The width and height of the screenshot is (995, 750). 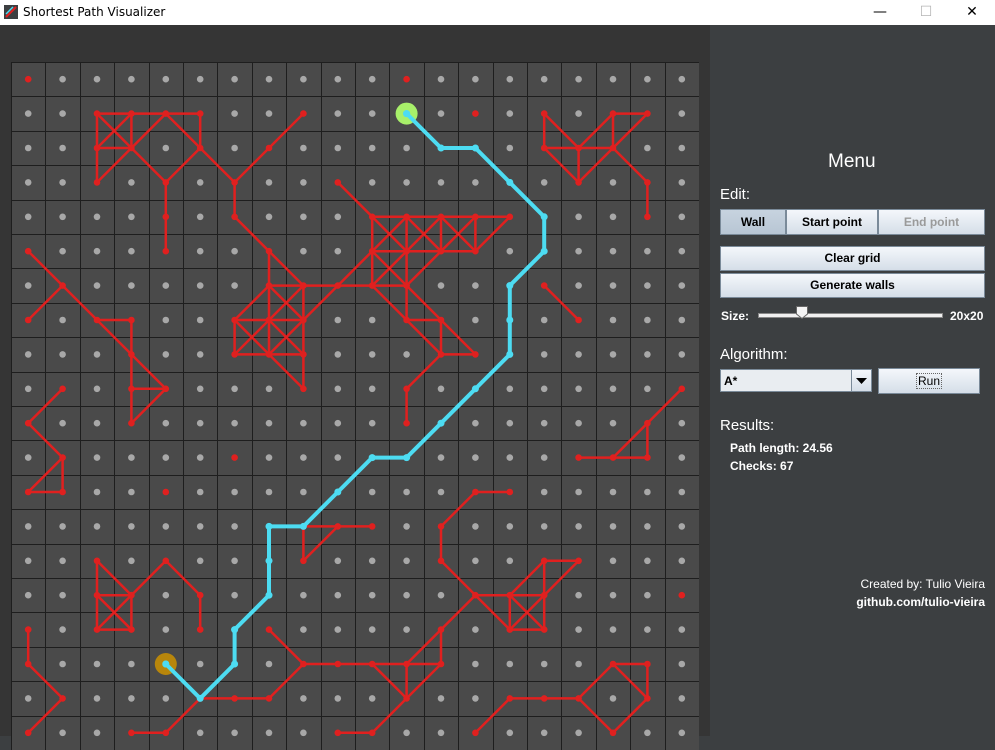 I want to click on algorithm-select: A*, so click(x=796, y=380).